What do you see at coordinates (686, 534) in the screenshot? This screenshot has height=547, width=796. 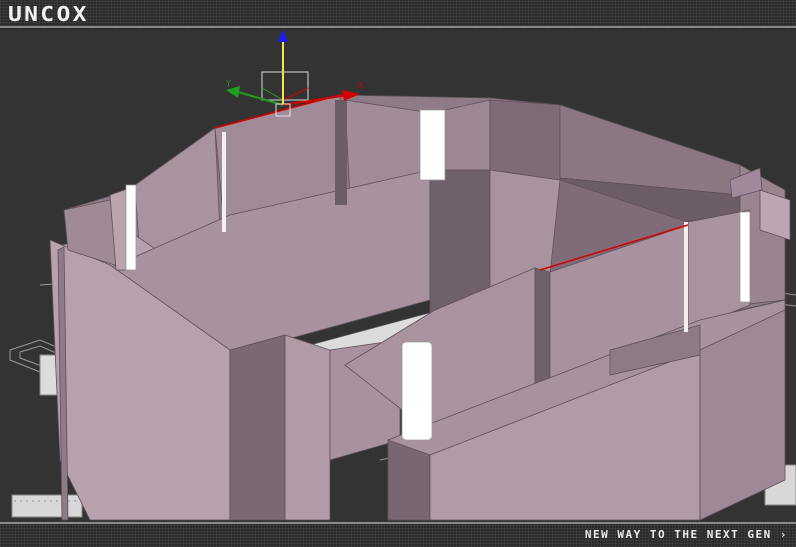 I see `tagline-link: NEW WAY TO THE NEXT GEN ›` at bounding box center [686, 534].